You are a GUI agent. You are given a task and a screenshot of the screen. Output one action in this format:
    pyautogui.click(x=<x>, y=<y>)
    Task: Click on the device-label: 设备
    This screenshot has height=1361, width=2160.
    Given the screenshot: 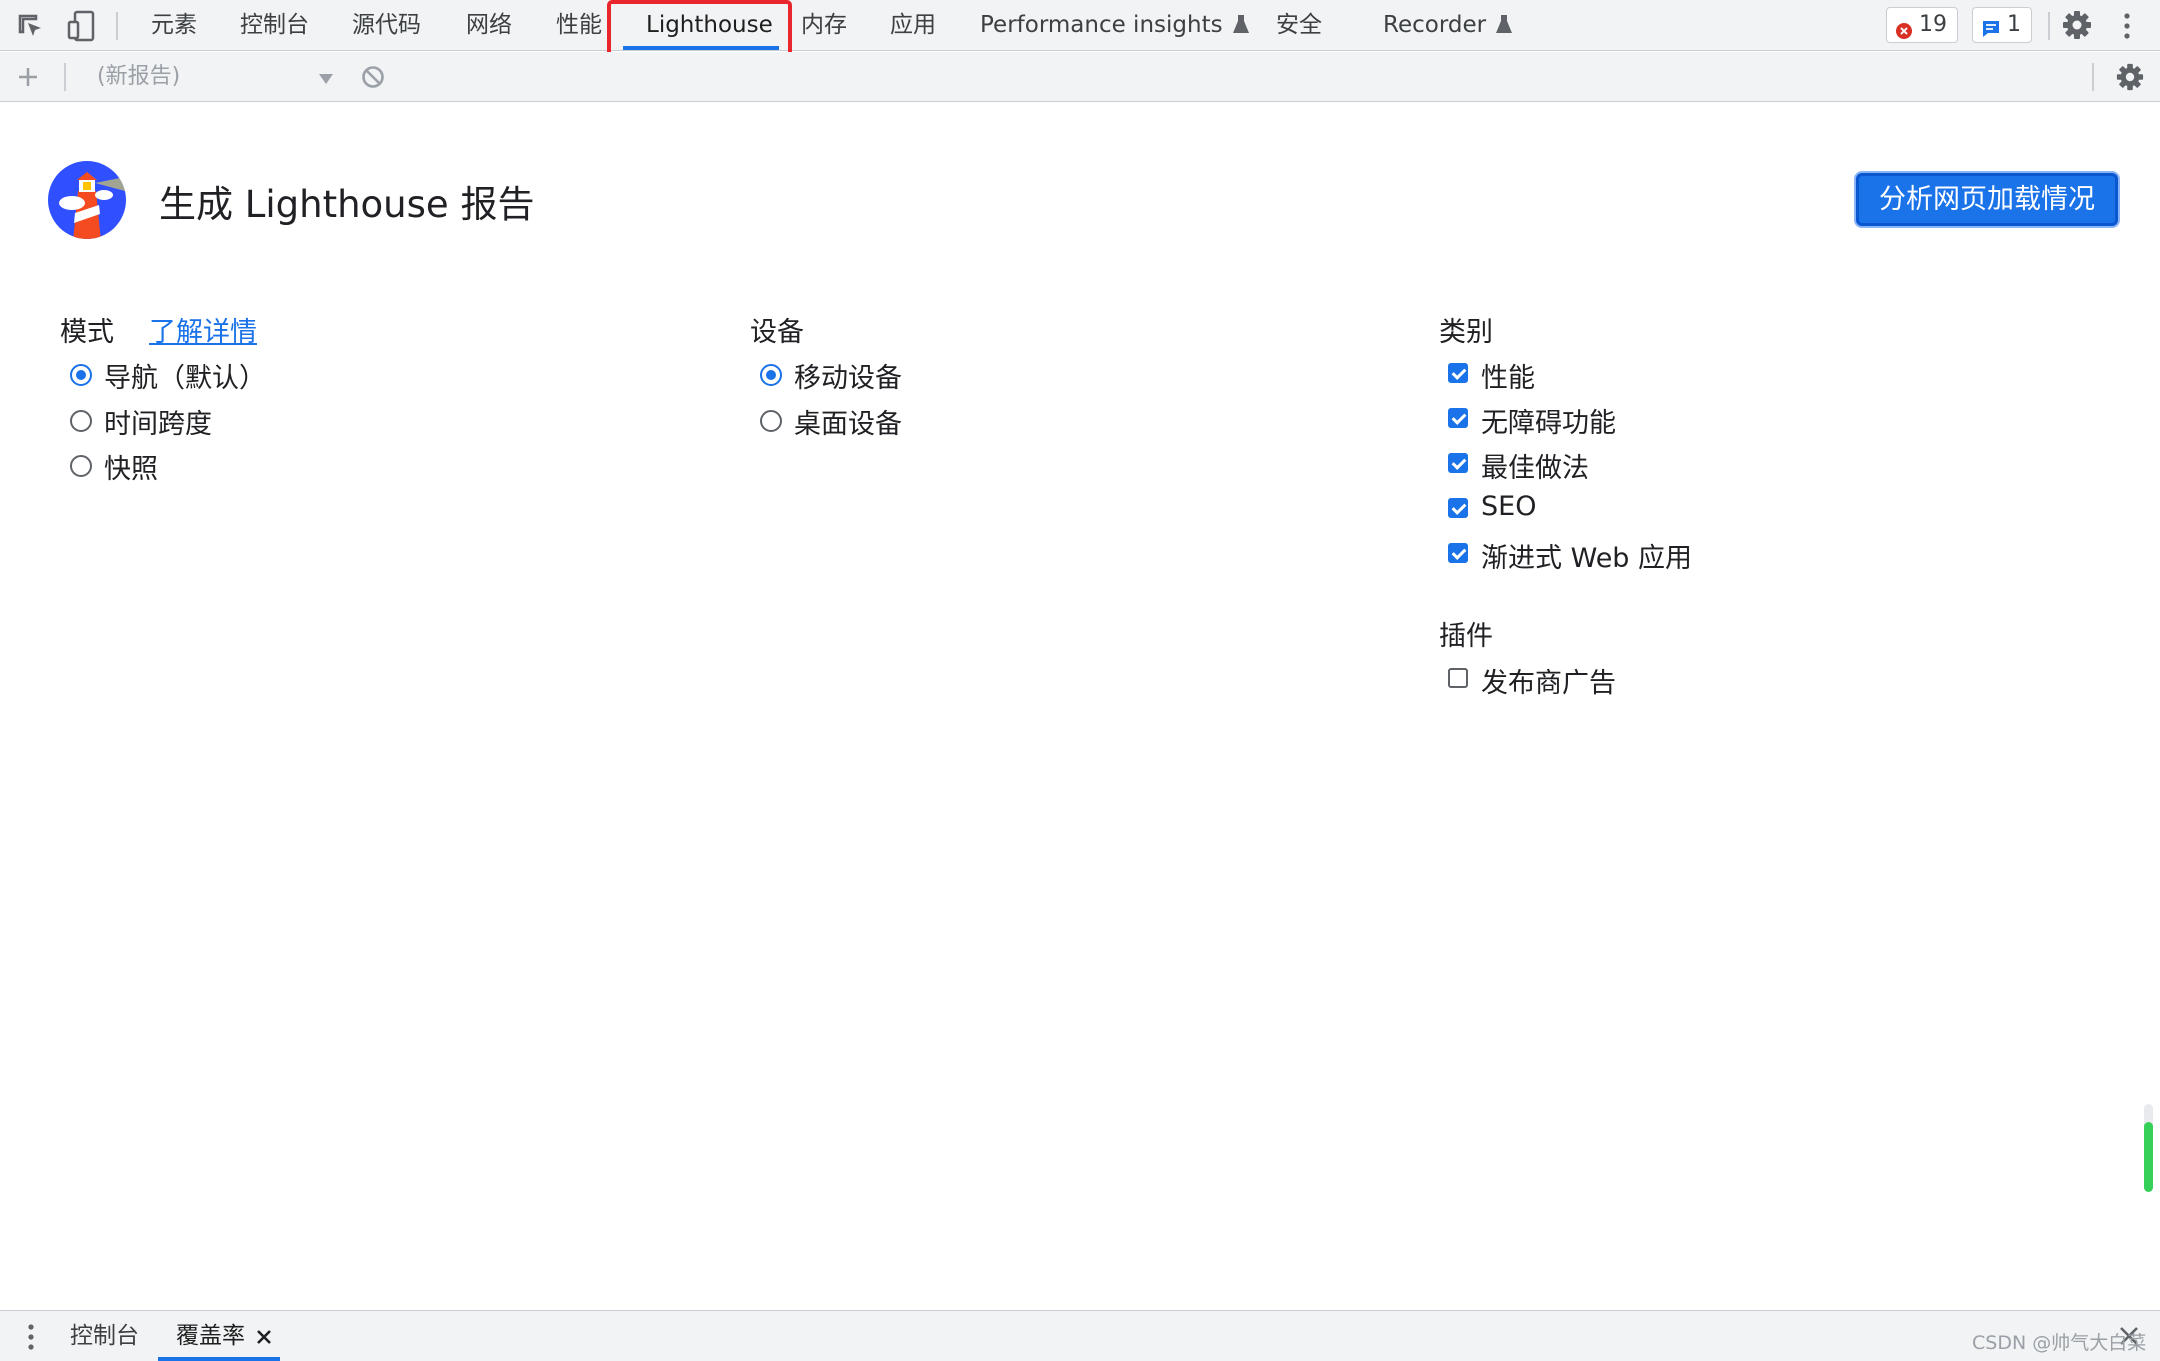 What is the action you would take?
    pyautogui.click(x=777, y=332)
    